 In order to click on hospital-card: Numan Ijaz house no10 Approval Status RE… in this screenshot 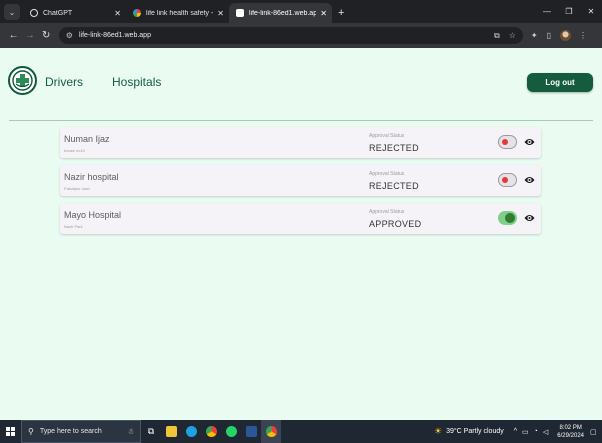, I will do `click(300, 142)`.